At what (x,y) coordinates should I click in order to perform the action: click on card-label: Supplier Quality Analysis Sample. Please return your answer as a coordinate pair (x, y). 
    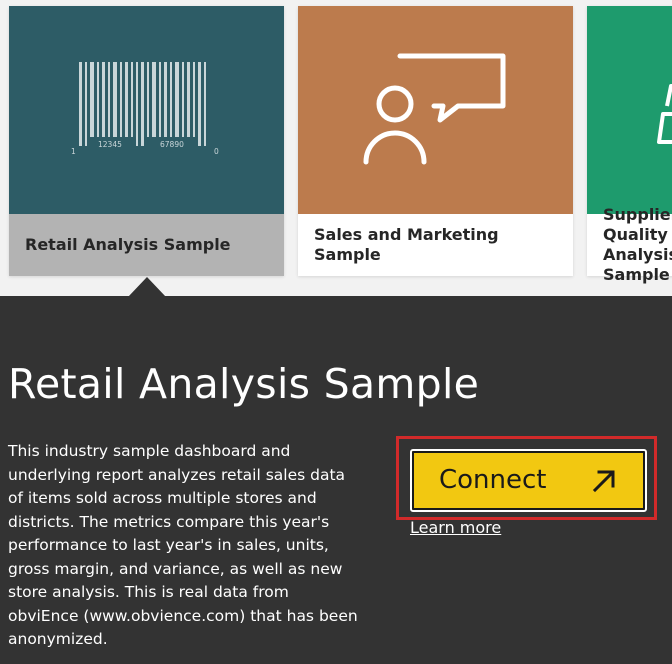
    Looking at the image, I should click on (637, 244).